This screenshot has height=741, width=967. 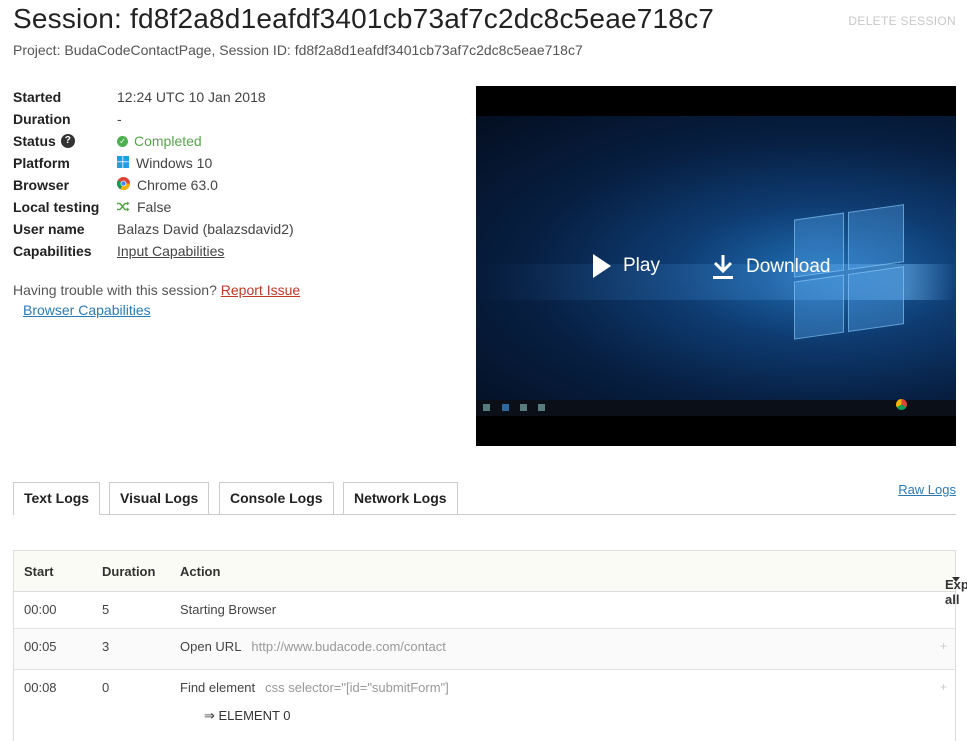 I want to click on shuffle-icon, so click(x=123, y=207).